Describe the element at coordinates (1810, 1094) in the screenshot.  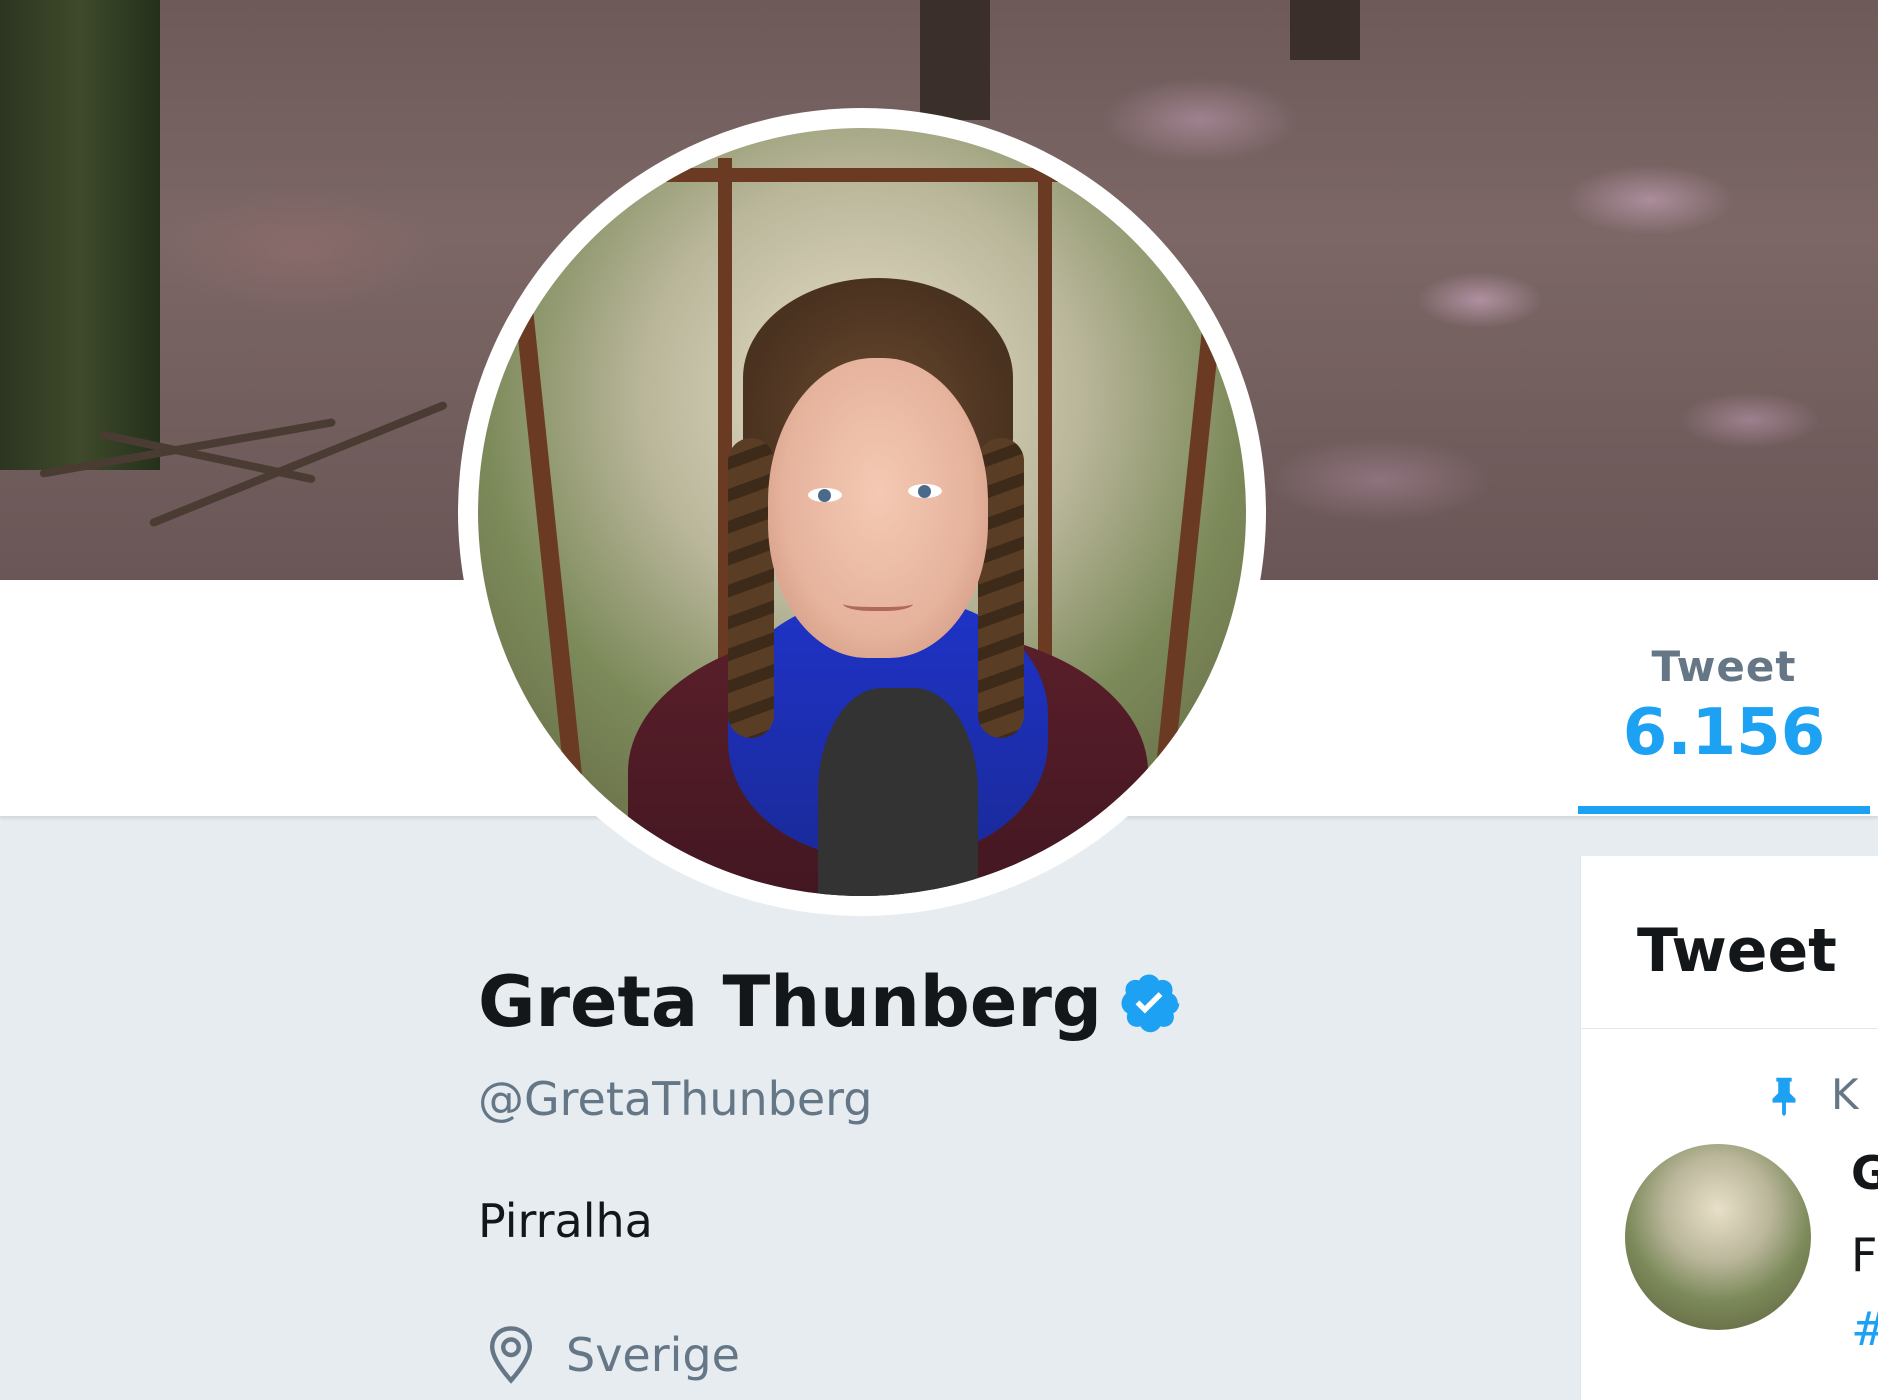
I see `pinned-tweet-label: K` at that location.